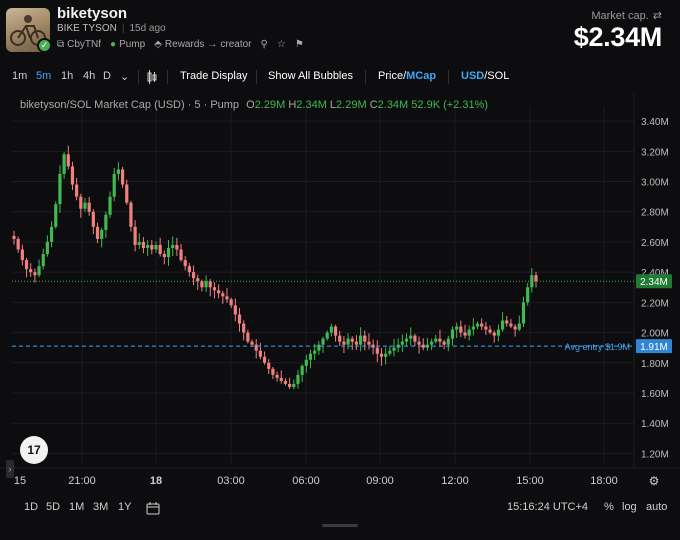 The height and width of the screenshot is (540, 680). What do you see at coordinates (10, 469) in the screenshot?
I see `expand-left-icon: ›` at bounding box center [10, 469].